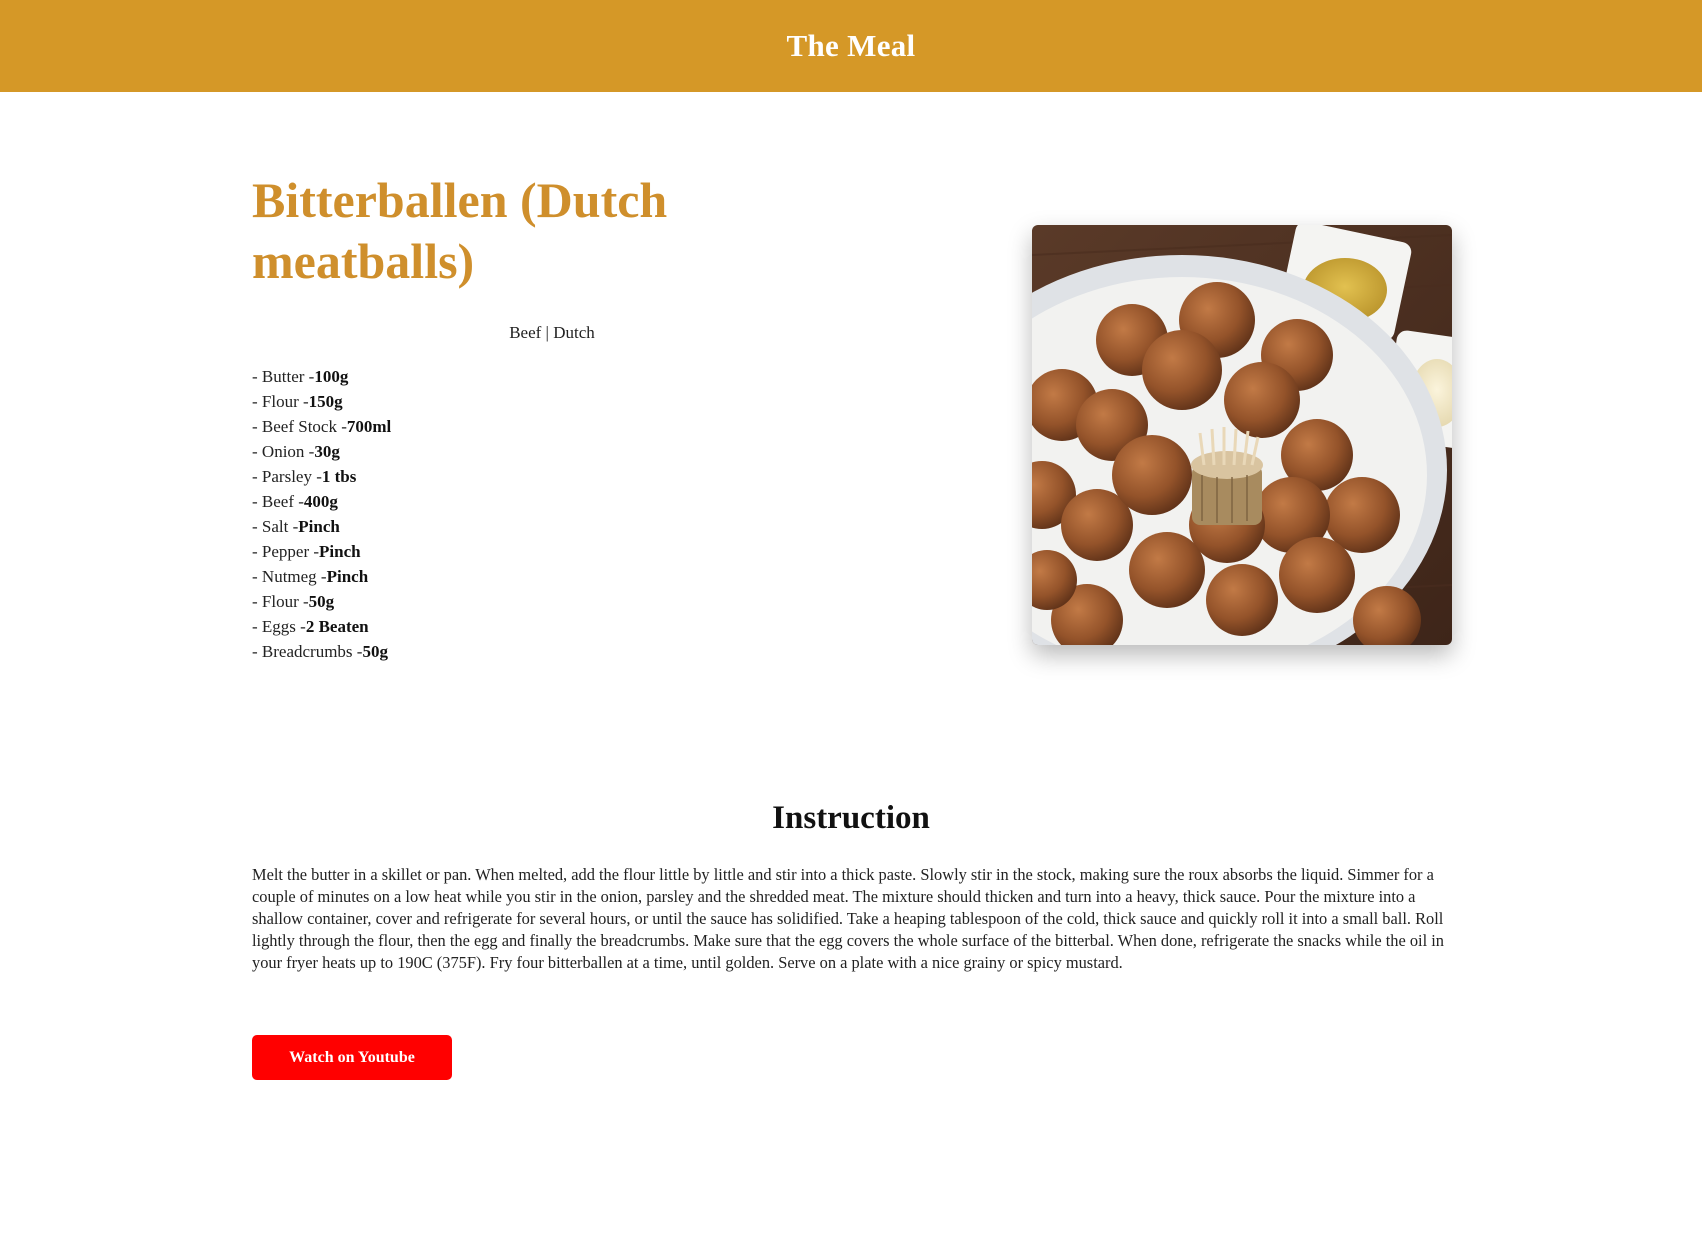 The width and height of the screenshot is (1702, 1251). I want to click on meal-photo-illustration, so click(1242, 435).